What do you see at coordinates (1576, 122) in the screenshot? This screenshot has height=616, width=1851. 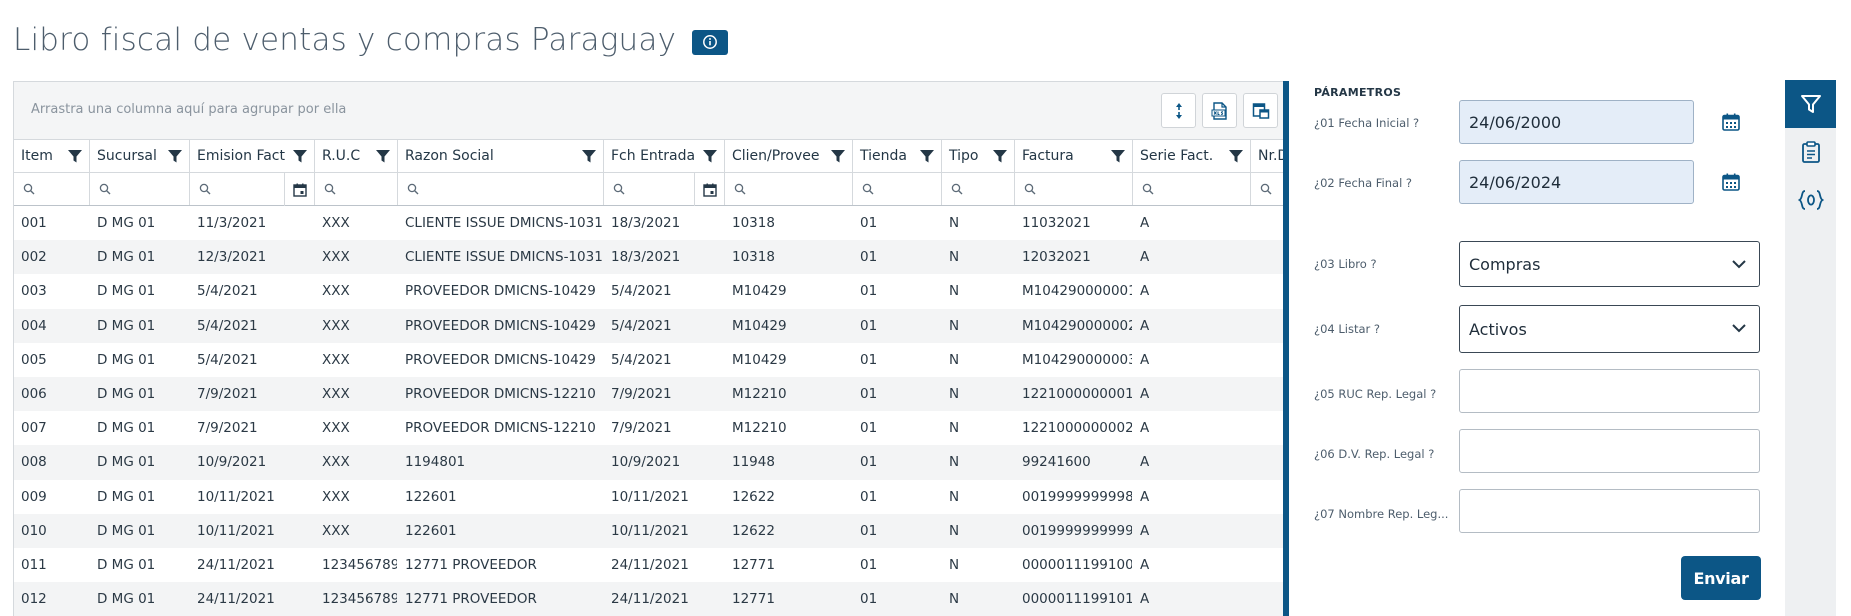 I see `fecha-inicial-input: 24/06/2000` at bounding box center [1576, 122].